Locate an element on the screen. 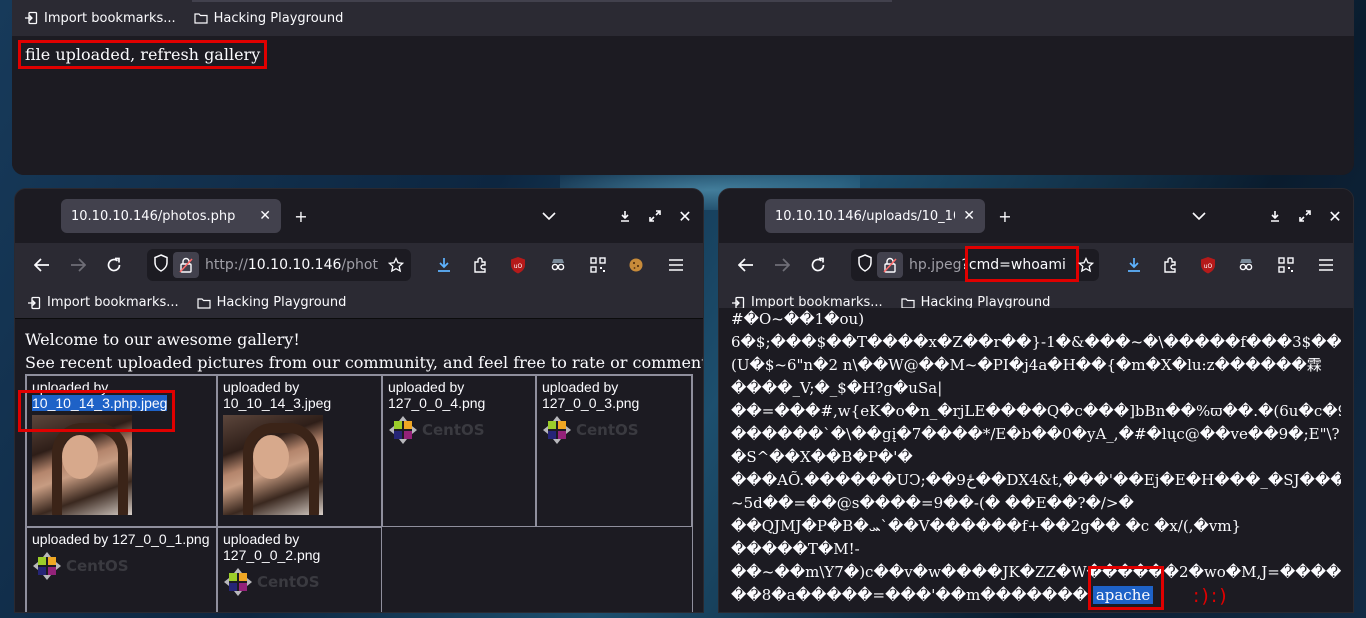 Image resolution: width=1366 pixels, height=618 pixels. smiley-annotation: :):) is located at coordinates (1211, 596).